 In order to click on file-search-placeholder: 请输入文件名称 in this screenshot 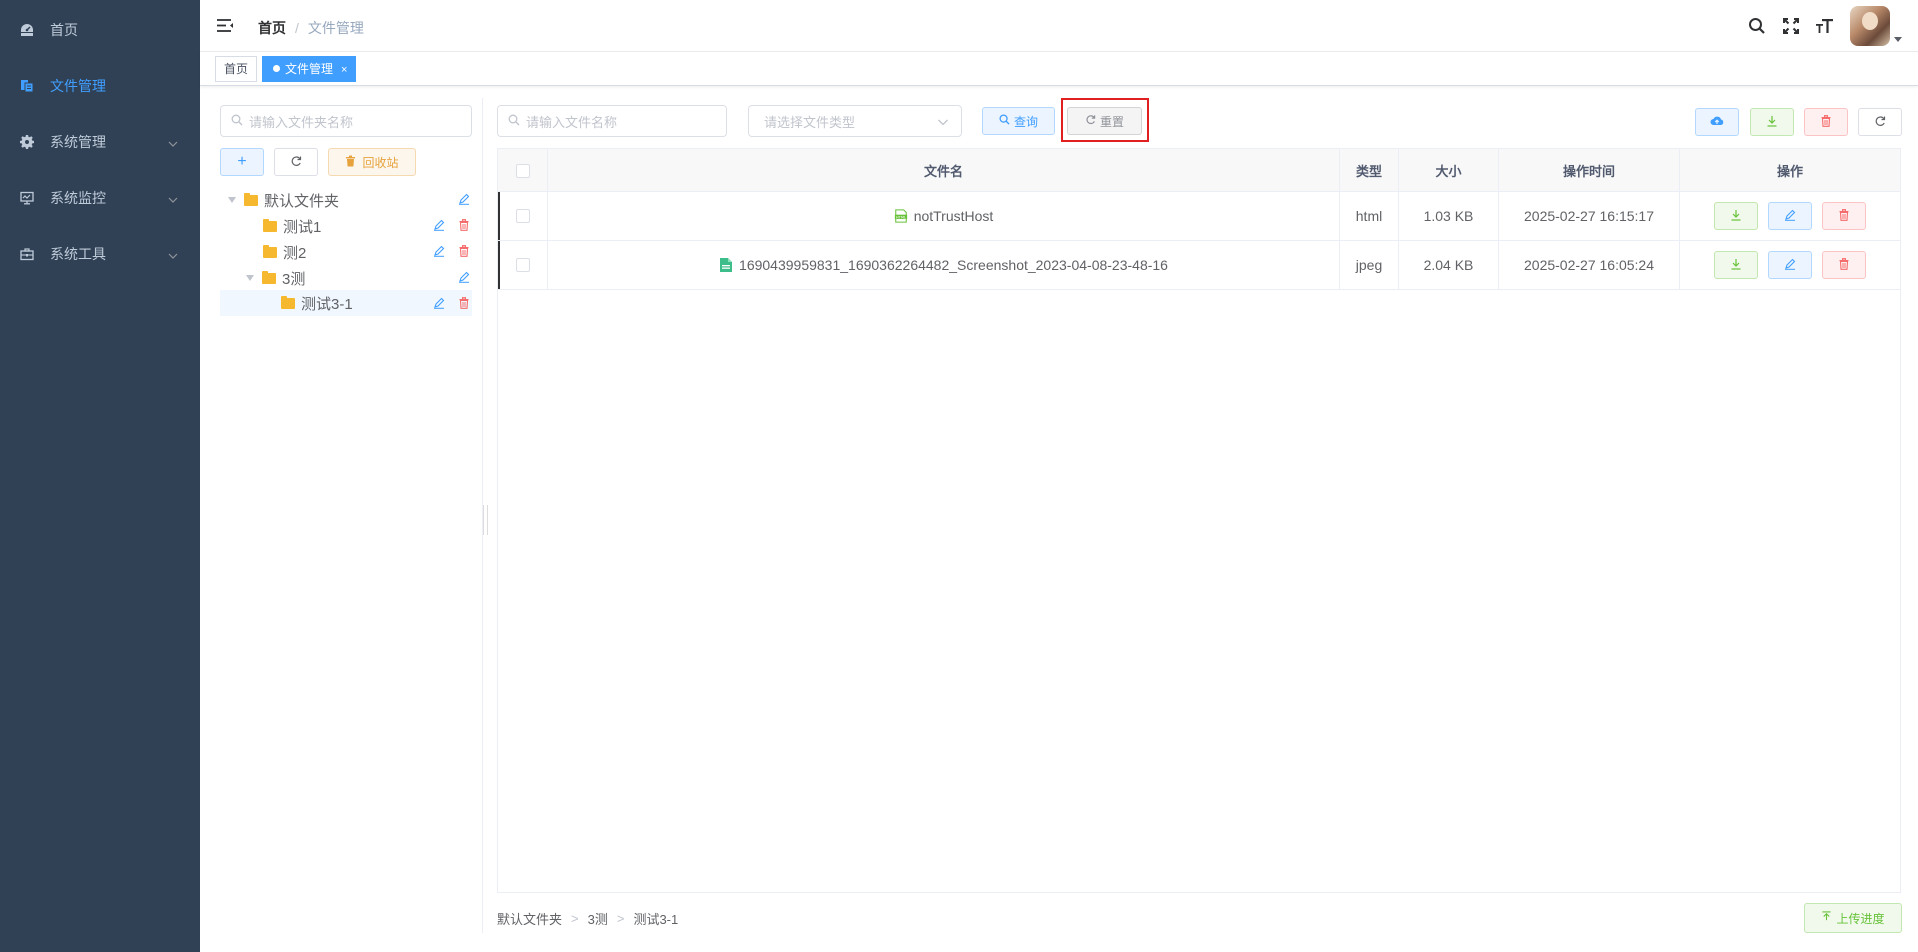, I will do `click(572, 122)`.